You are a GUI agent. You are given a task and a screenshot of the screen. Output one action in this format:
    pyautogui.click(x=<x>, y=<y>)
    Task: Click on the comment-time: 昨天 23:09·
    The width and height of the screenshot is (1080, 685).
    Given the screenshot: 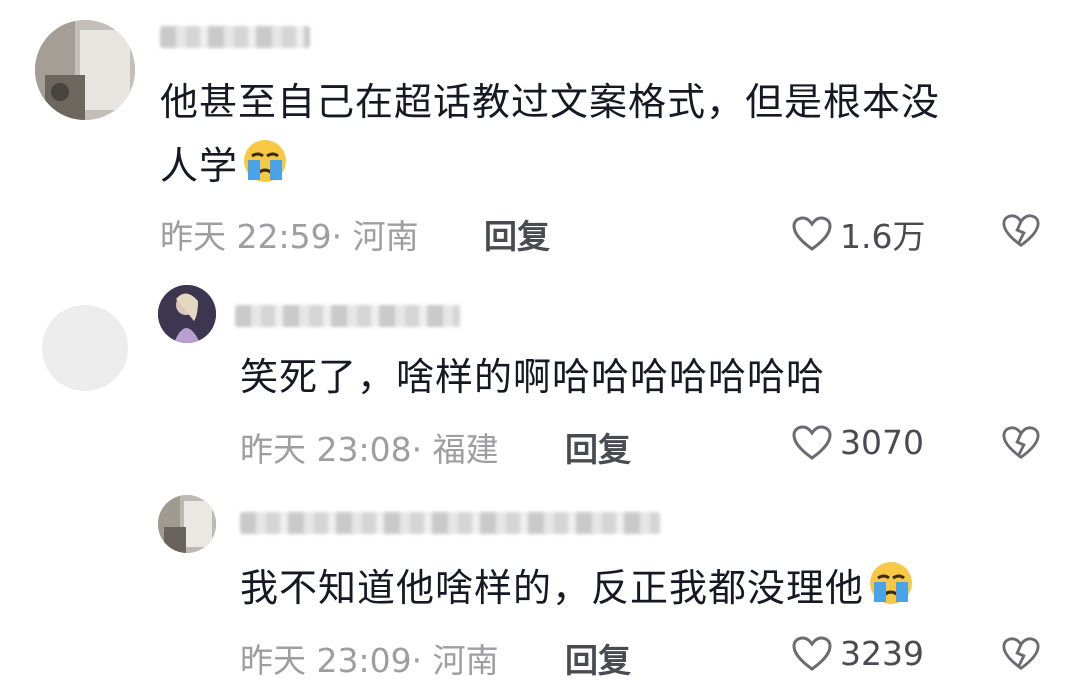 What is the action you would take?
    pyautogui.click(x=331, y=660)
    